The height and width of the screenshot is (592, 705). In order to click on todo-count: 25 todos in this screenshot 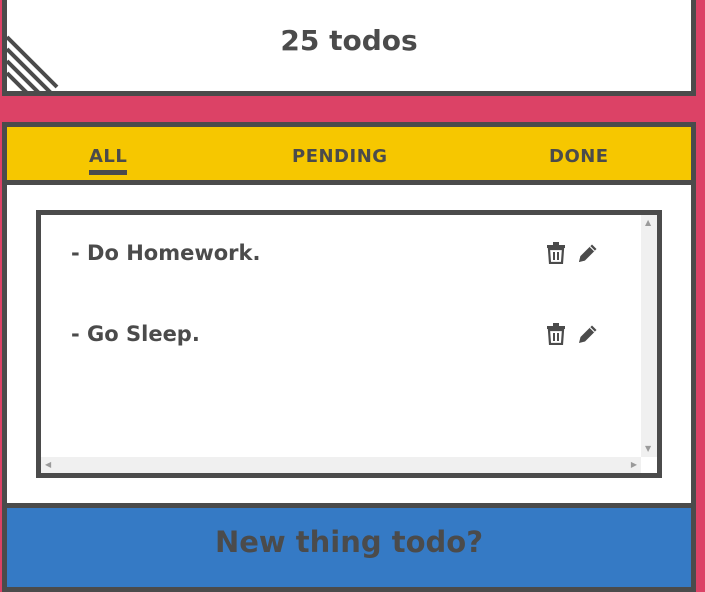, I will do `click(349, 40)`.